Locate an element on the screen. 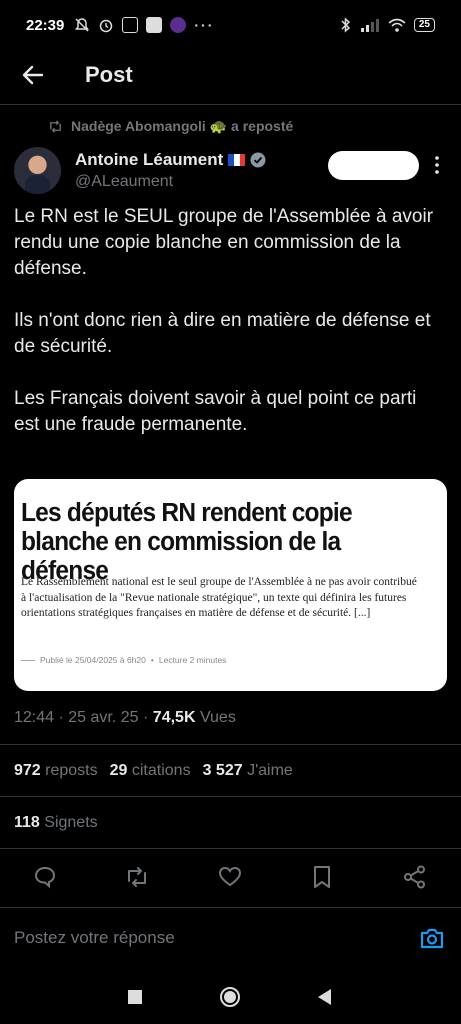  follow-button is located at coordinates (373, 165).